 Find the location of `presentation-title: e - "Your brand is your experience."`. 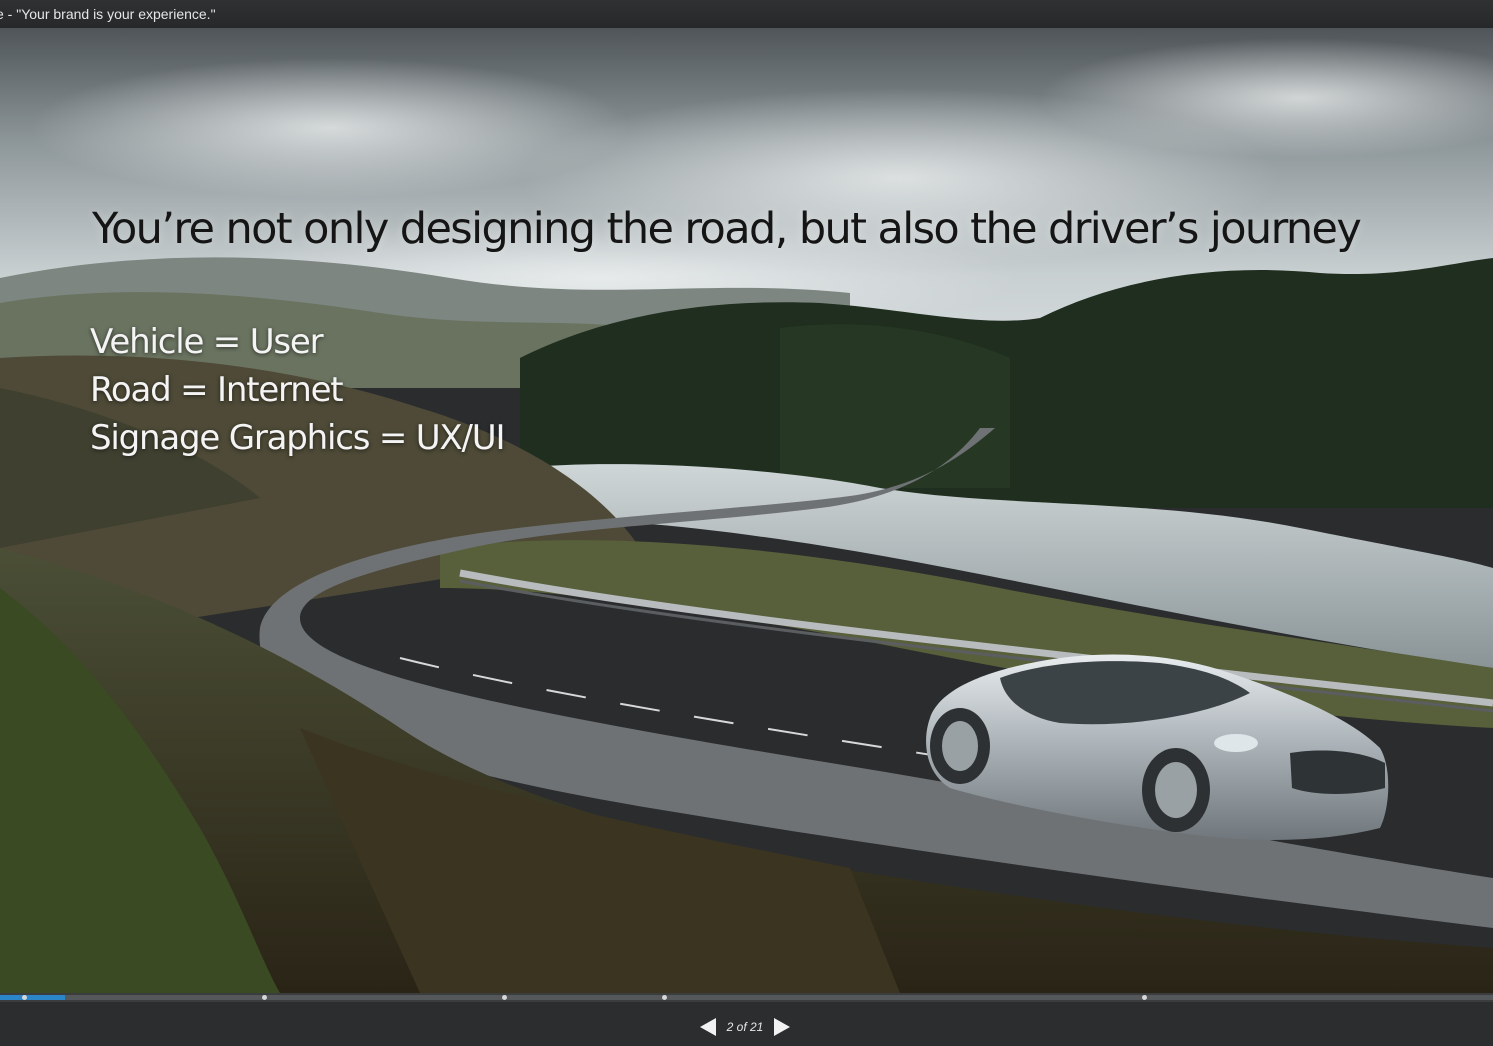

presentation-title: e - "Your brand is your experience." is located at coordinates (108, 14).